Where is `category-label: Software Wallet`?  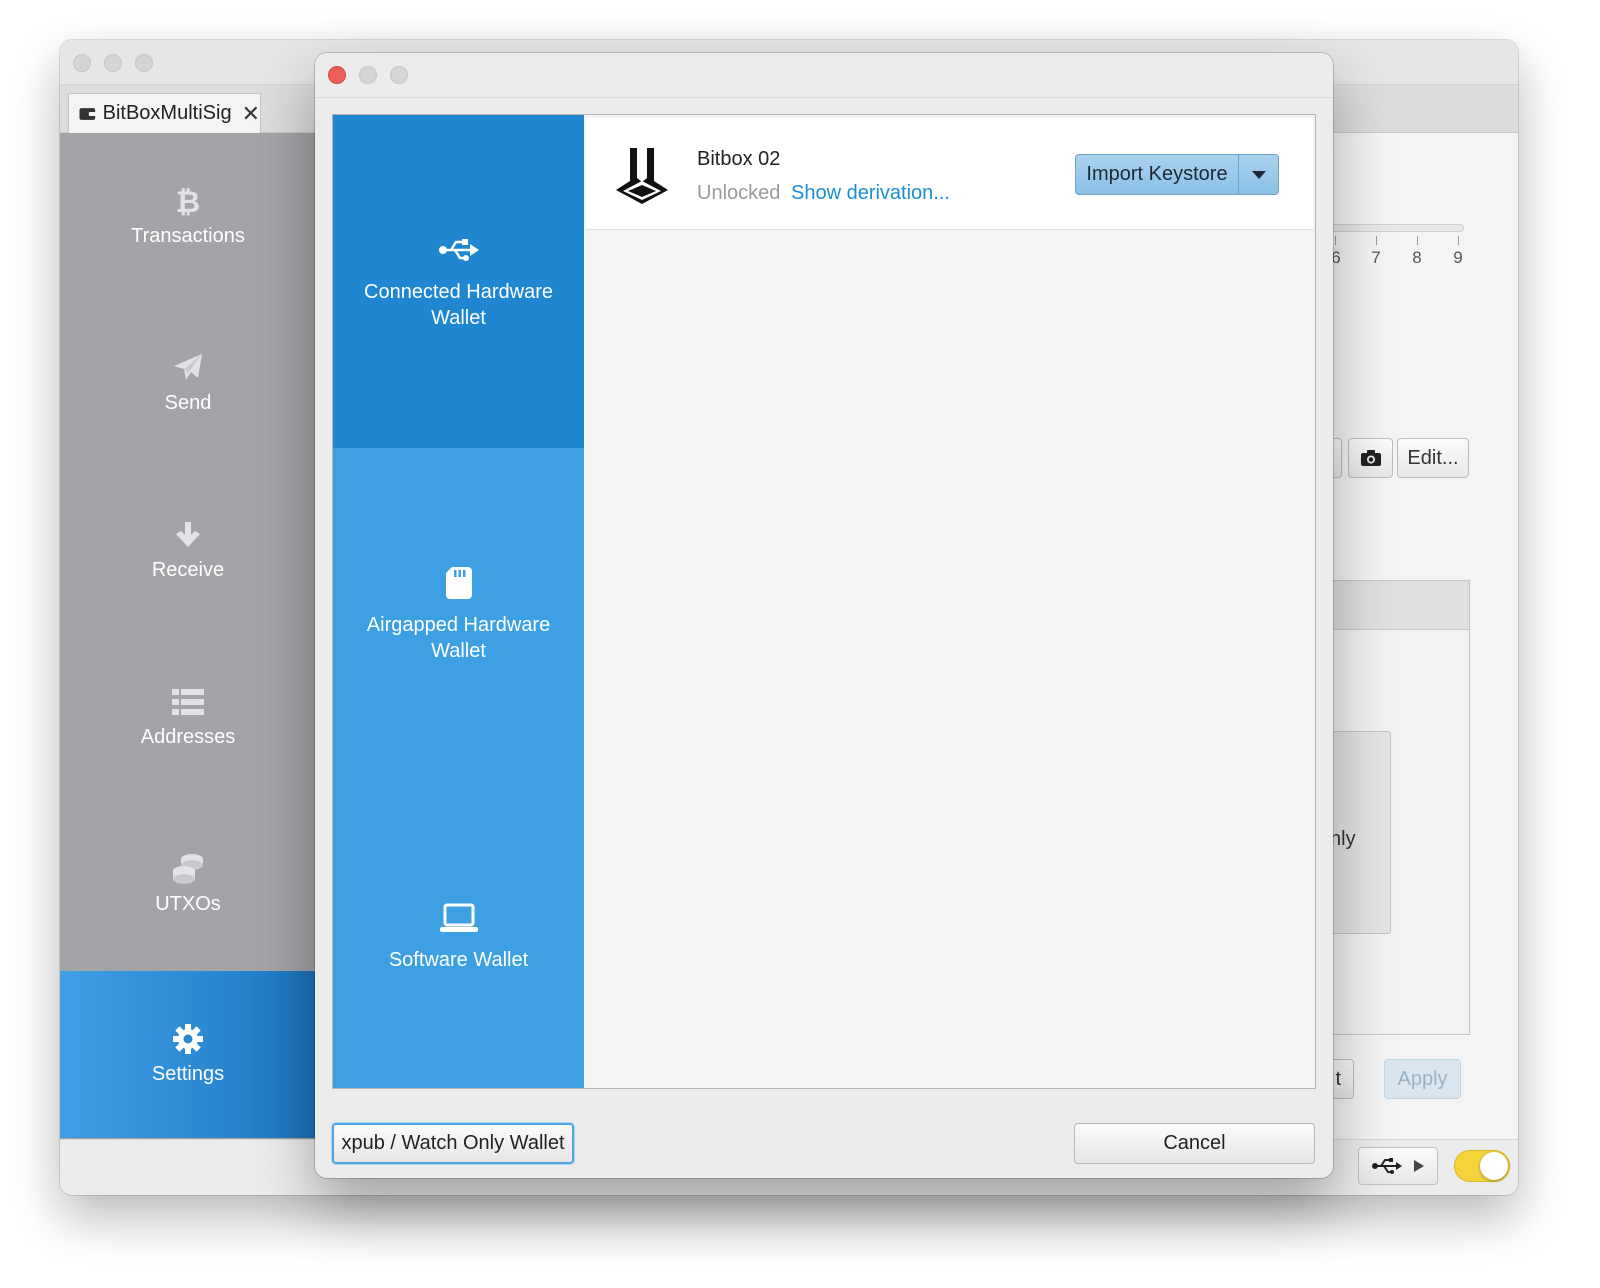
category-label: Software Wallet is located at coordinates (458, 960).